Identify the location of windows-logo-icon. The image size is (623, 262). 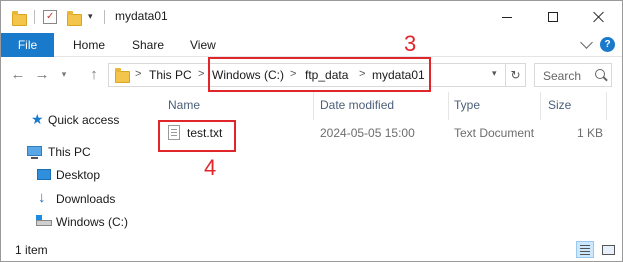
(39, 217).